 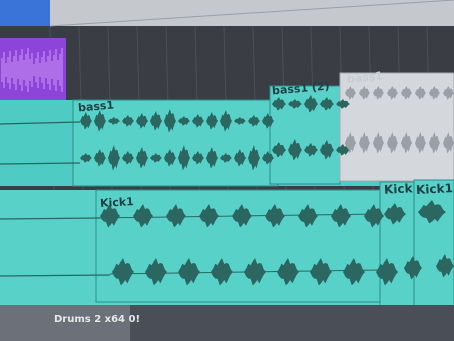 I want to click on purple-clip, so click(x=33, y=69).